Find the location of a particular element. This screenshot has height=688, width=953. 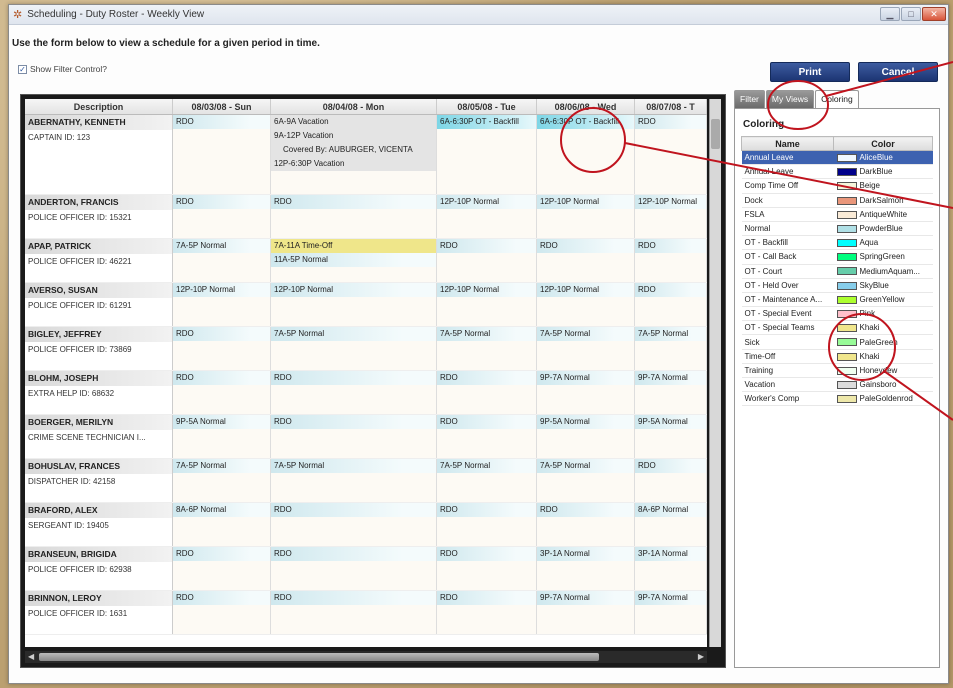

tab-filter: Filter is located at coordinates (749, 99).